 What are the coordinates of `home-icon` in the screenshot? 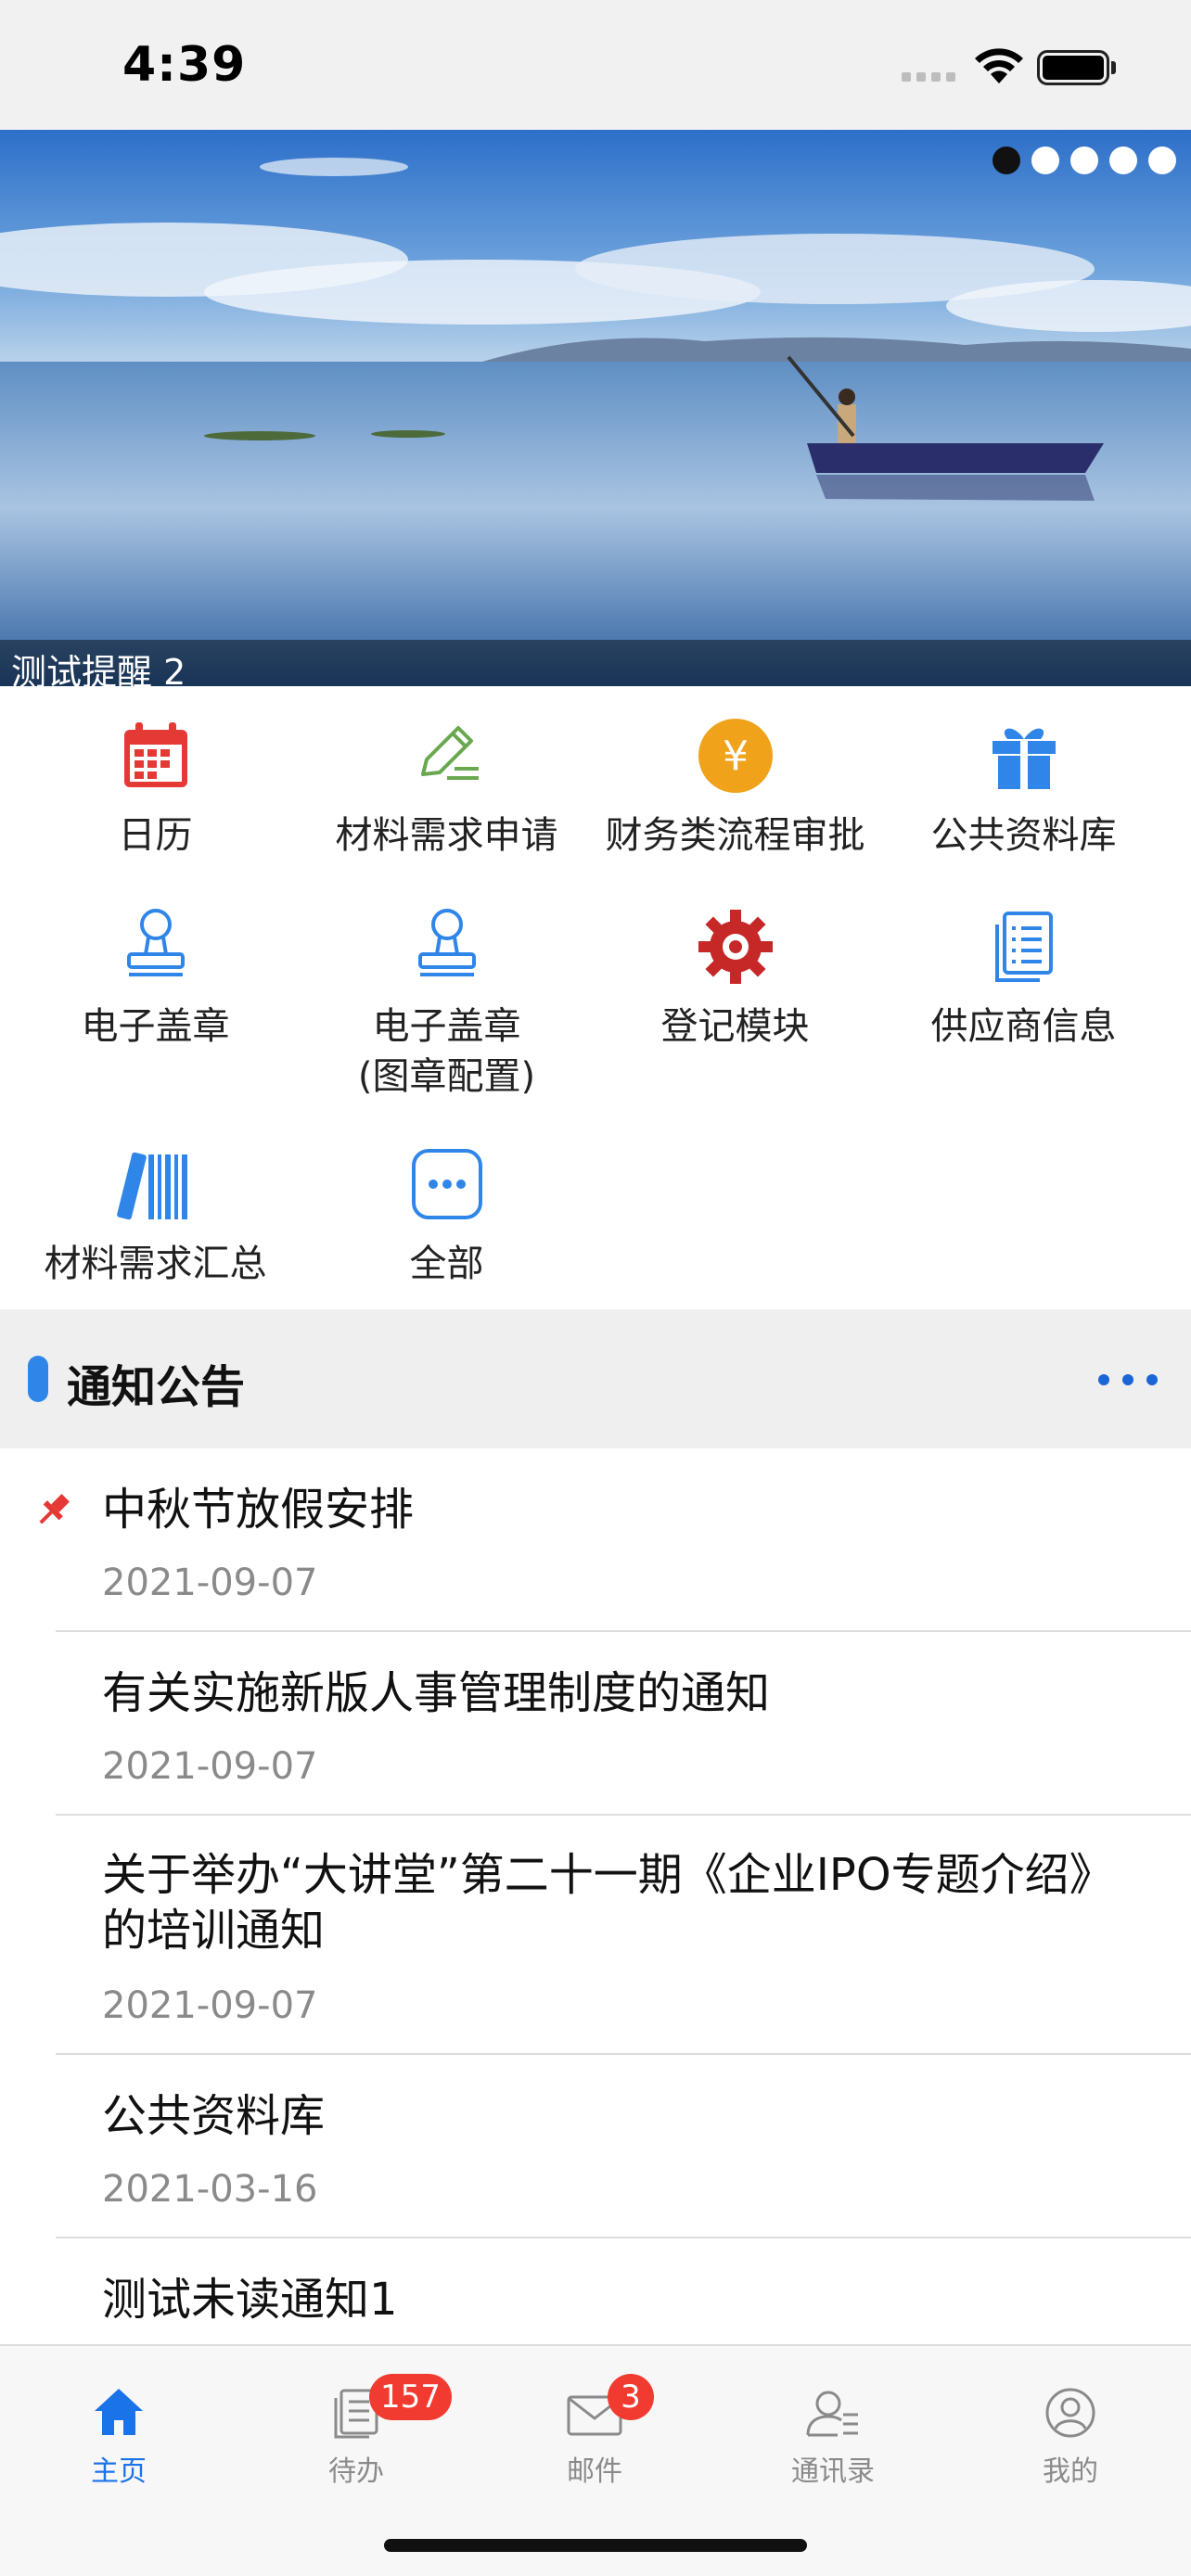 It's located at (118, 2402).